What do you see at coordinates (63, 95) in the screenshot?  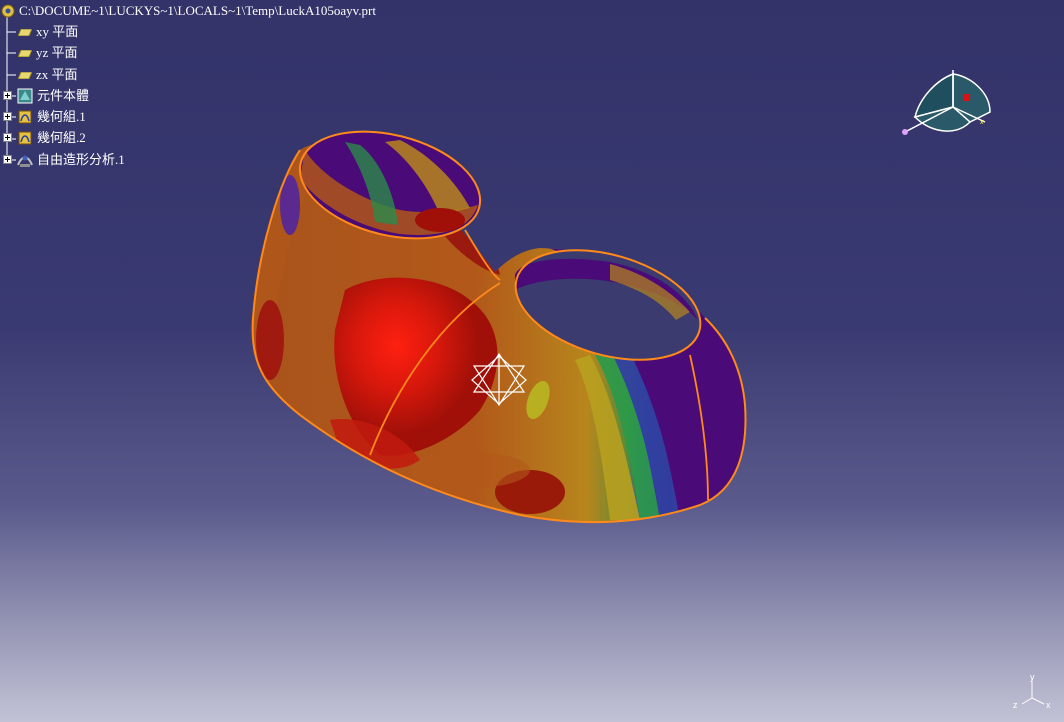 I see `tree-item-label: 元件本體` at bounding box center [63, 95].